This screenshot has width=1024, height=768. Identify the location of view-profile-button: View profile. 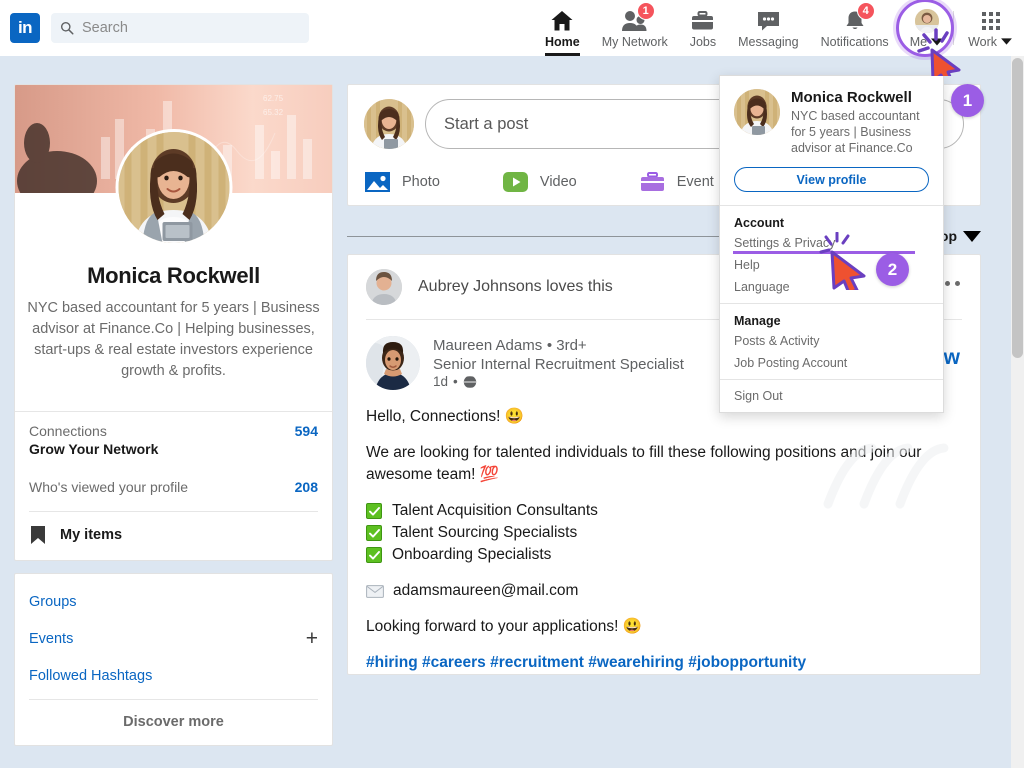
(831, 179).